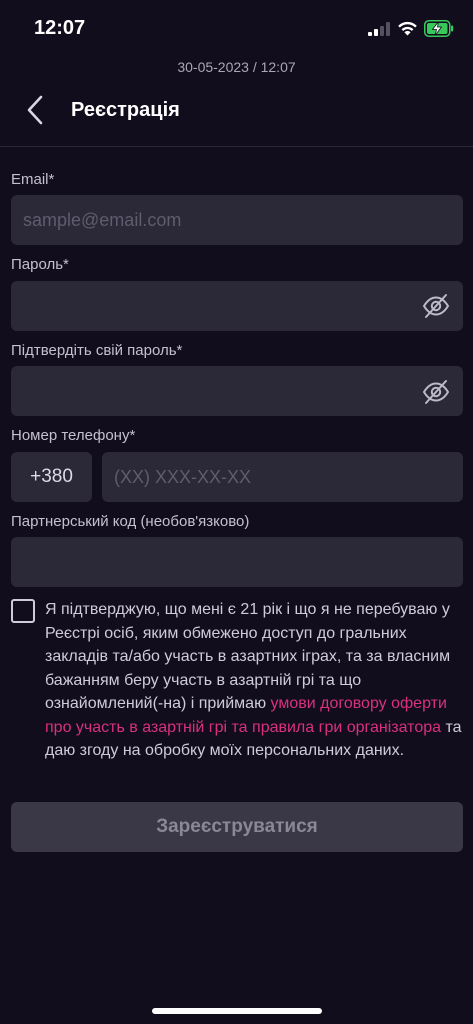 Image resolution: width=473 pixels, height=1024 pixels. I want to click on country-code-selector: +380, so click(51, 477).